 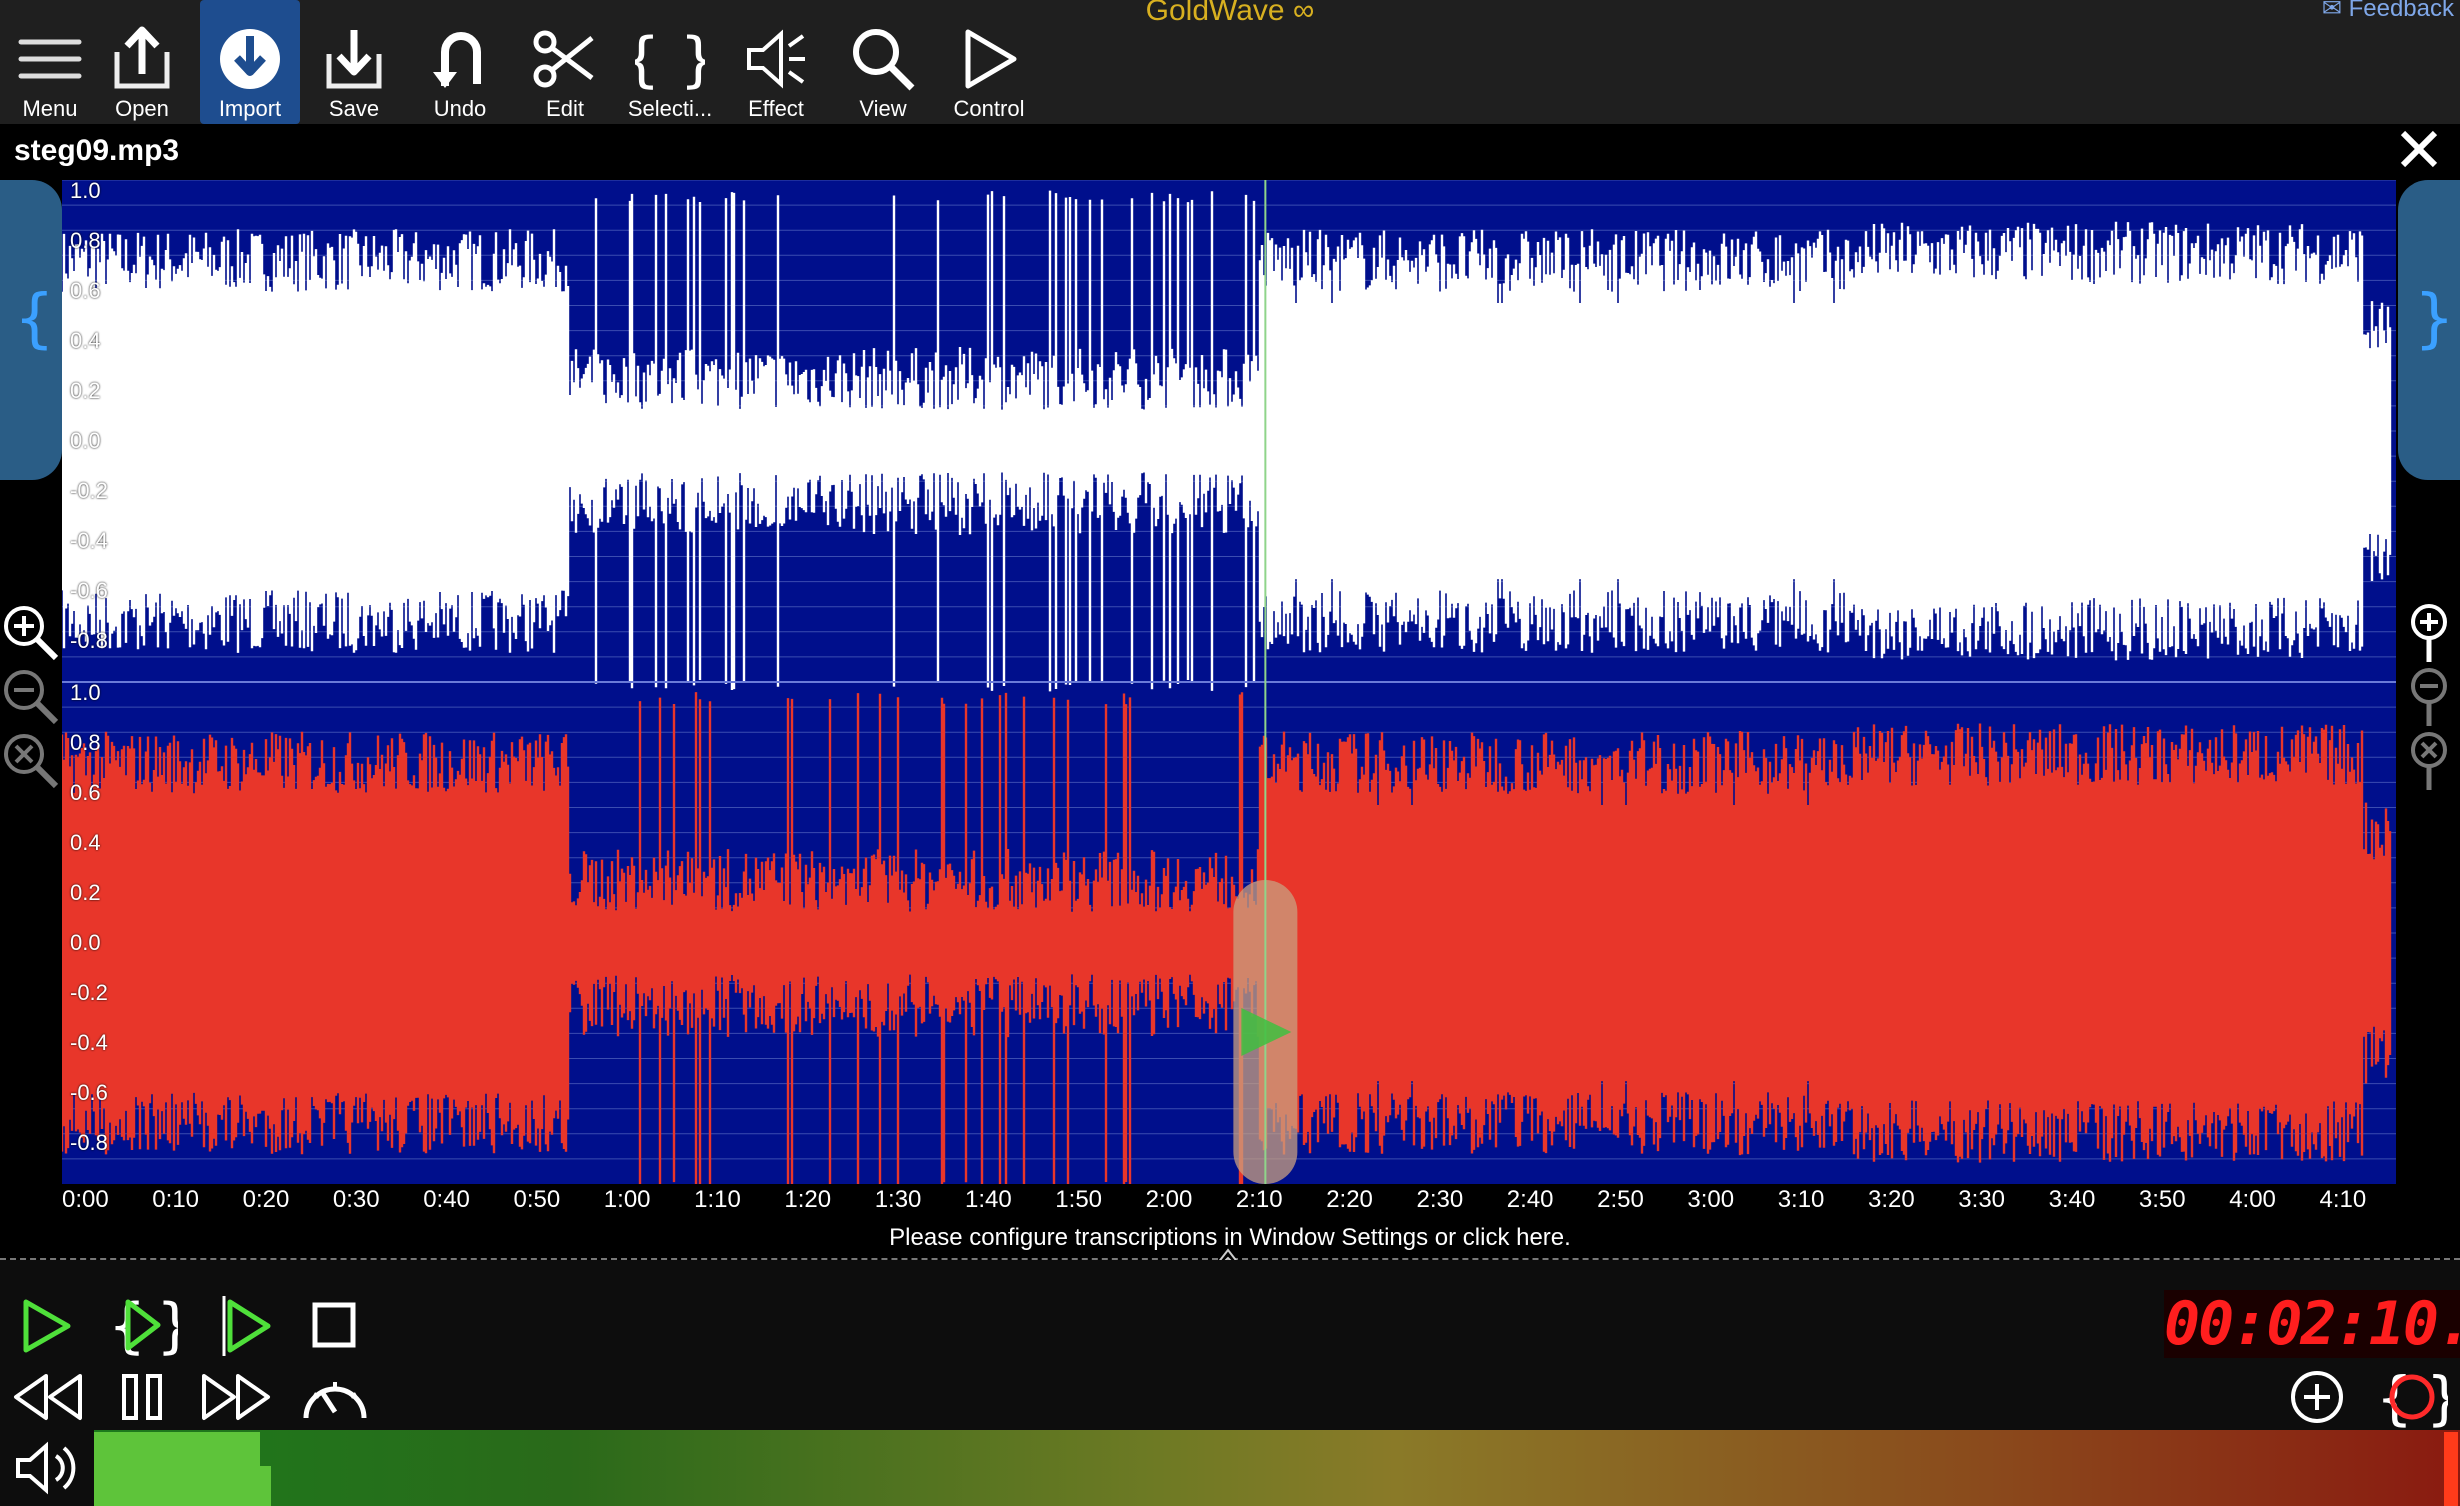 What do you see at coordinates (446, 1199) in the screenshot?
I see `time-tick-label: 0:40` at bounding box center [446, 1199].